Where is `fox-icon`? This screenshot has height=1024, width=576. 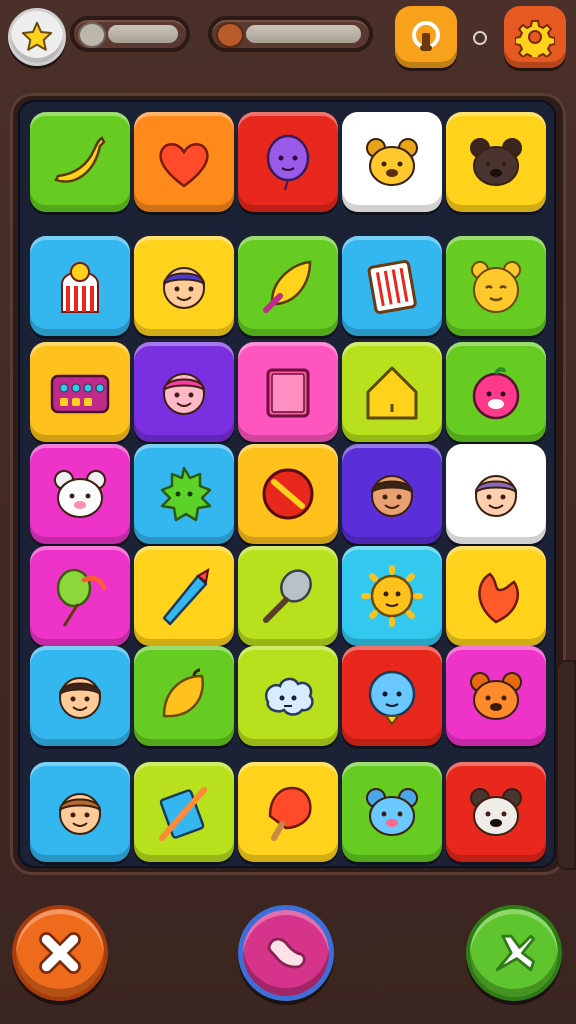 fox-icon is located at coordinates (496, 696).